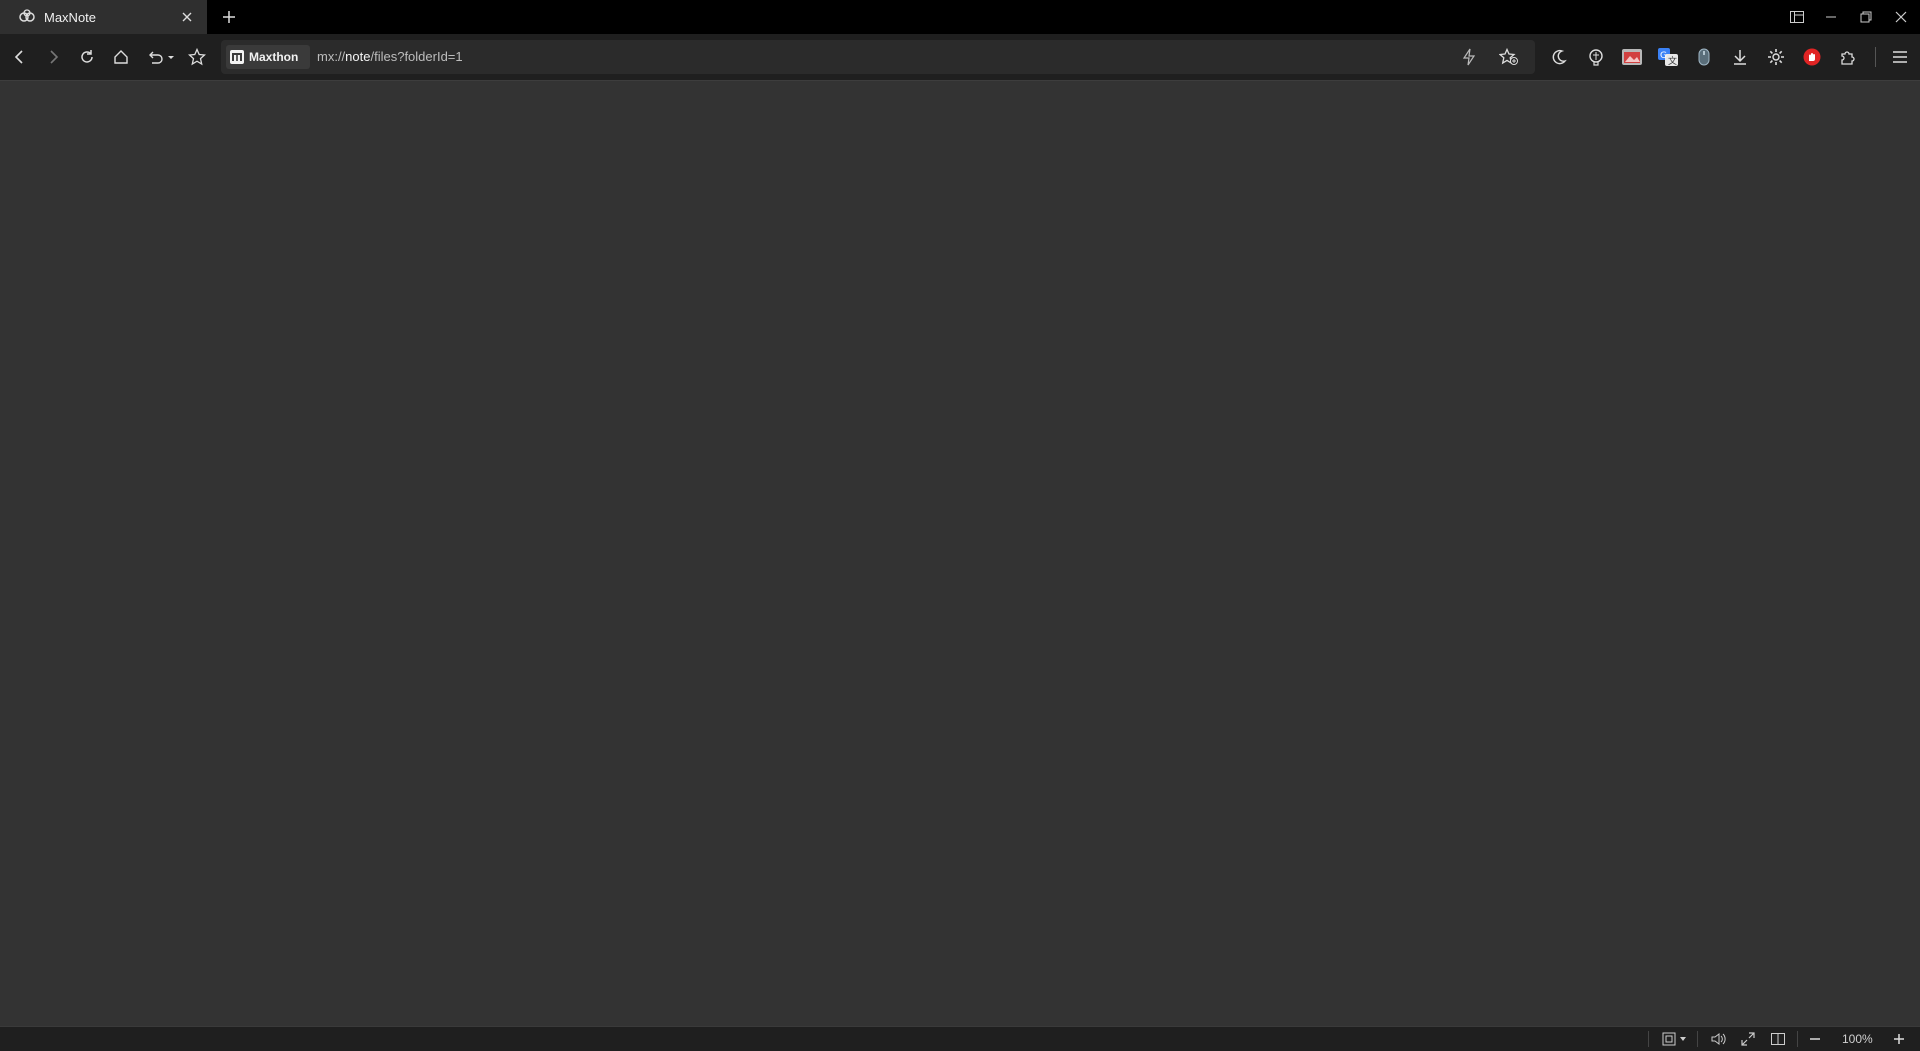 The image size is (1920, 1051). I want to click on zoom-in-icon, so click(1899, 1039).